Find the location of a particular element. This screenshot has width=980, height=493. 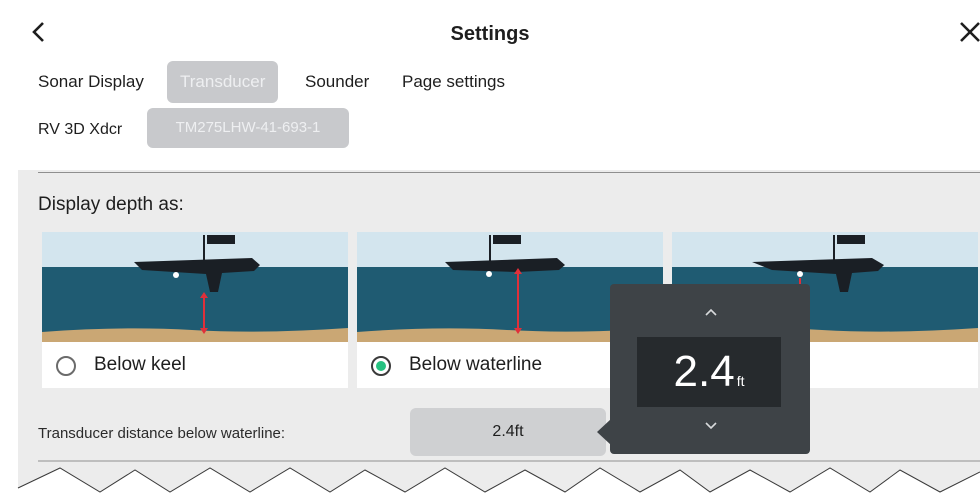

chevron-down-icon is located at coordinates (711, 426).